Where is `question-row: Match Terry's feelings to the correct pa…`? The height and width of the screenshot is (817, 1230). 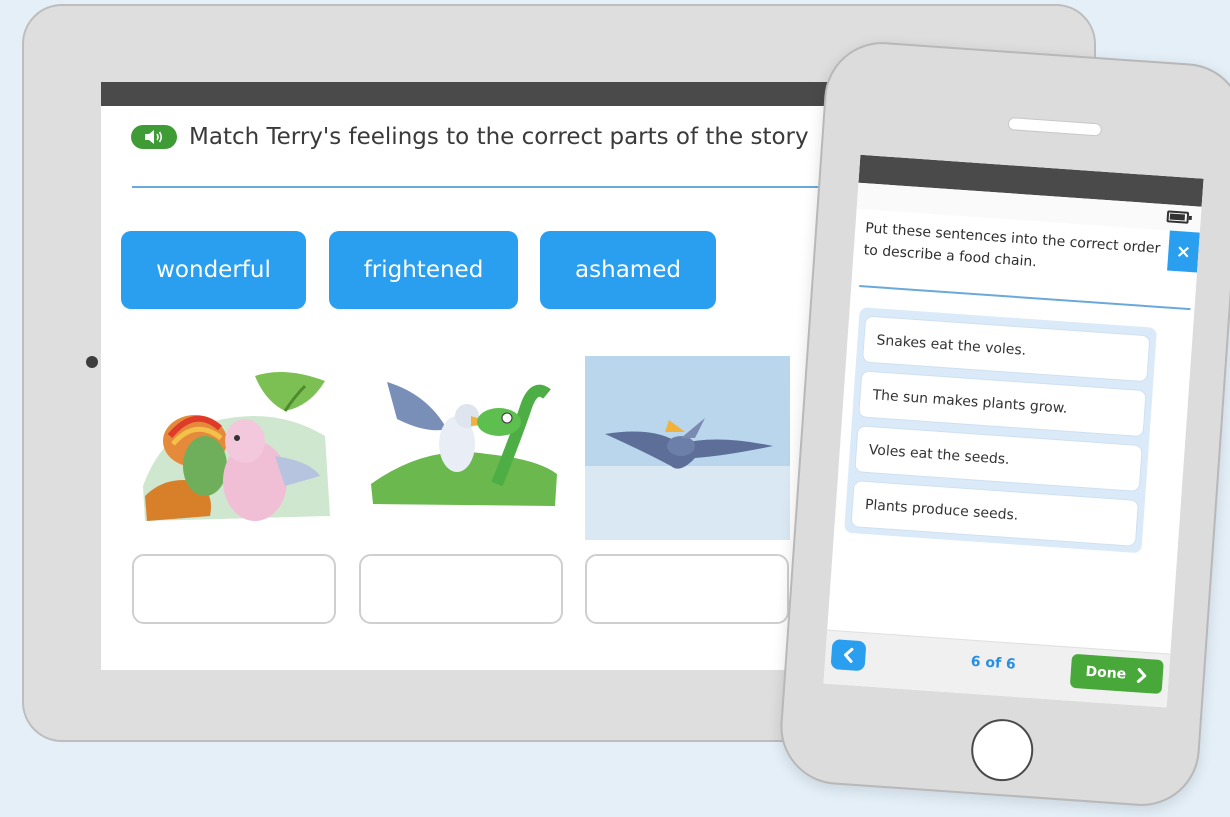 question-row: Match Terry's feelings to the correct pa… is located at coordinates (470, 137).